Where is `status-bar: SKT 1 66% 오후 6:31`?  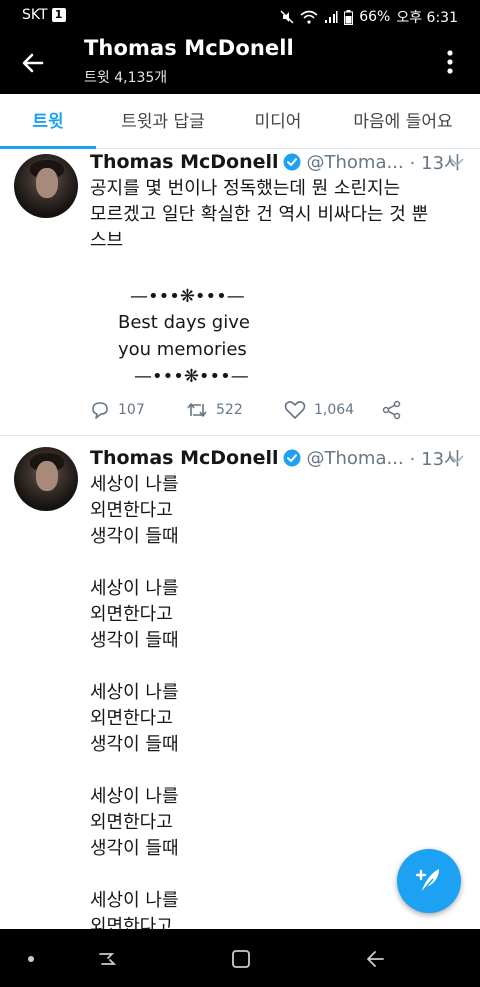 status-bar: SKT 1 66% 오후 6:31 is located at coordinates (240, 15).